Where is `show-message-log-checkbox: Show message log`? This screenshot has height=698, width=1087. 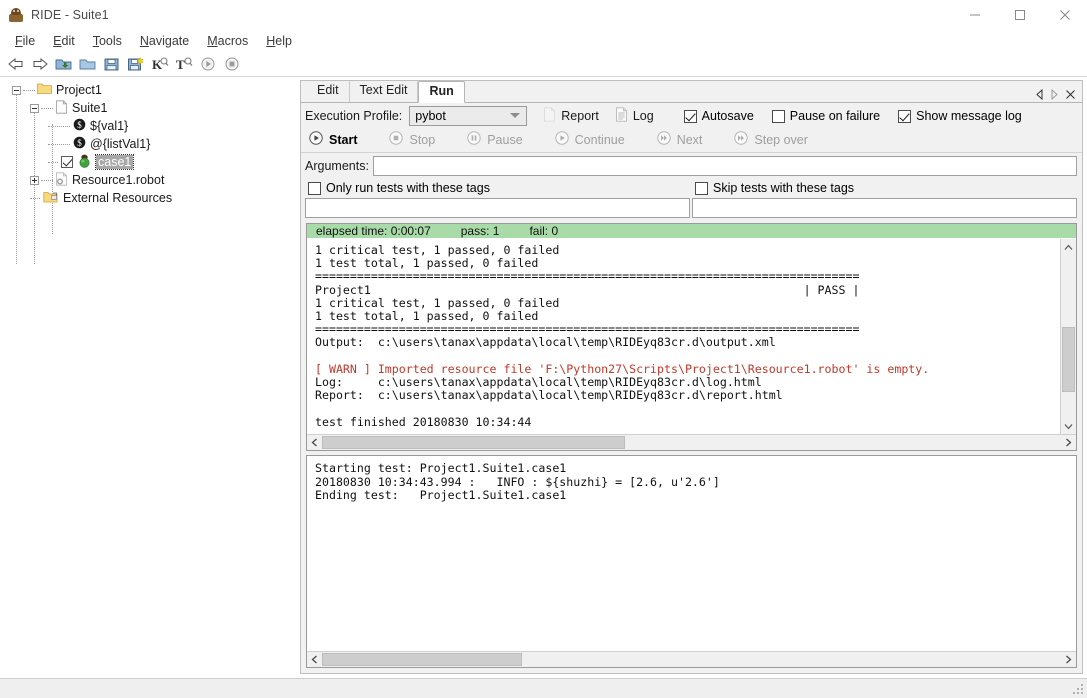 show-message-log-checkbox: Show message log is located at coordinates (960, 116).